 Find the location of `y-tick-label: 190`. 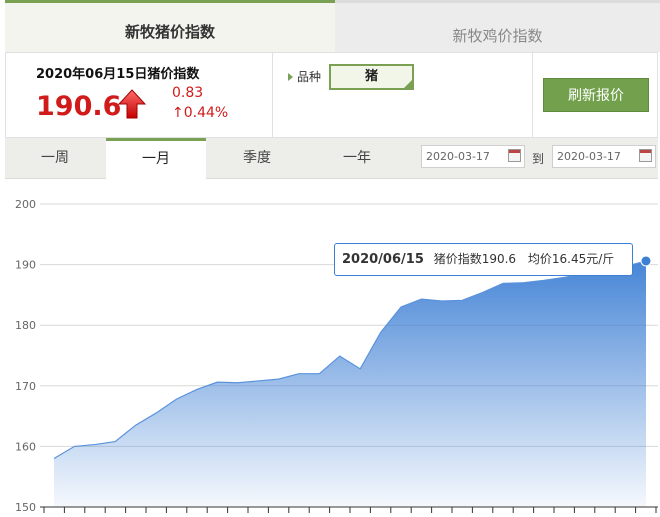

y-tick-label: 190 is located at coordinates (25, 265).